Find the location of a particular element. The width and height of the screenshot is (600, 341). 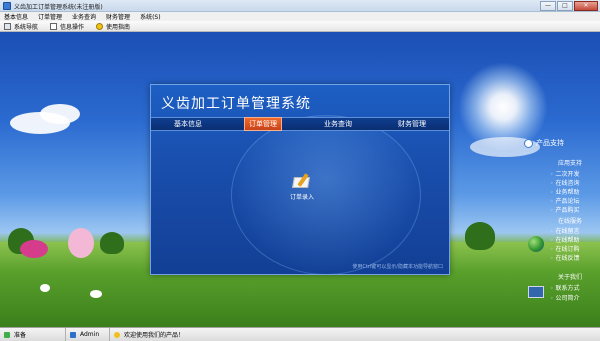

panel-title: 义齿加工订单管理系统 is located at coordinates (236, 104).